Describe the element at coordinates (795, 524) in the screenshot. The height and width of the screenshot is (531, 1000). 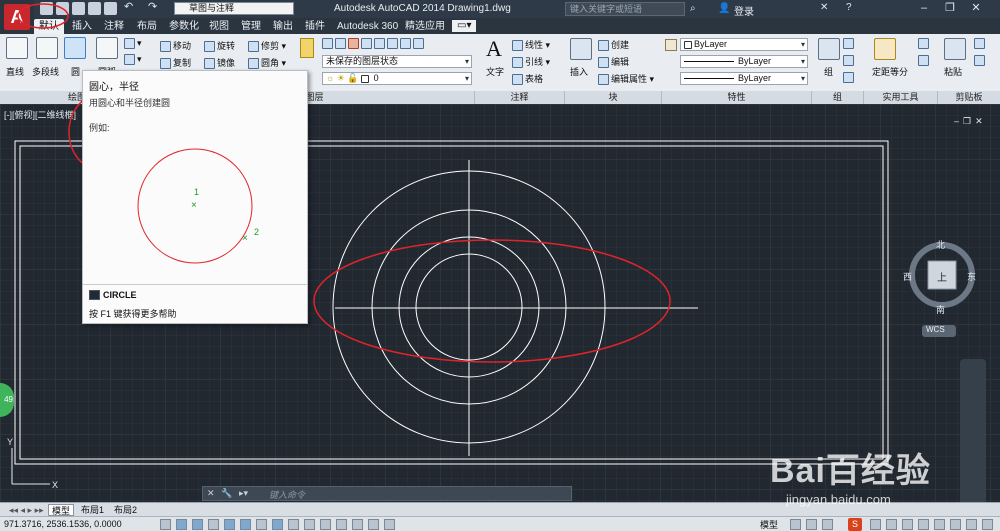
I see `quick-view-layouts-icon` at that location.